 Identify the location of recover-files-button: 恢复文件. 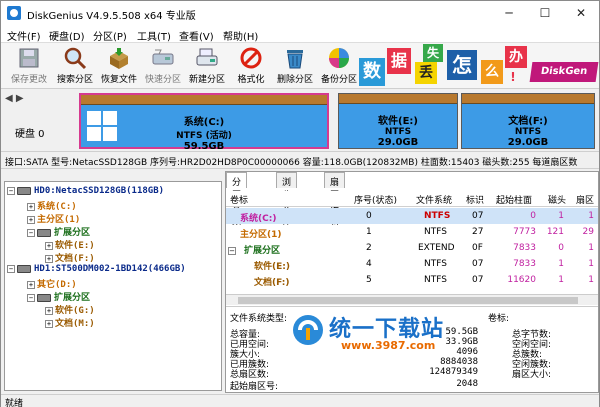
(119, 66).